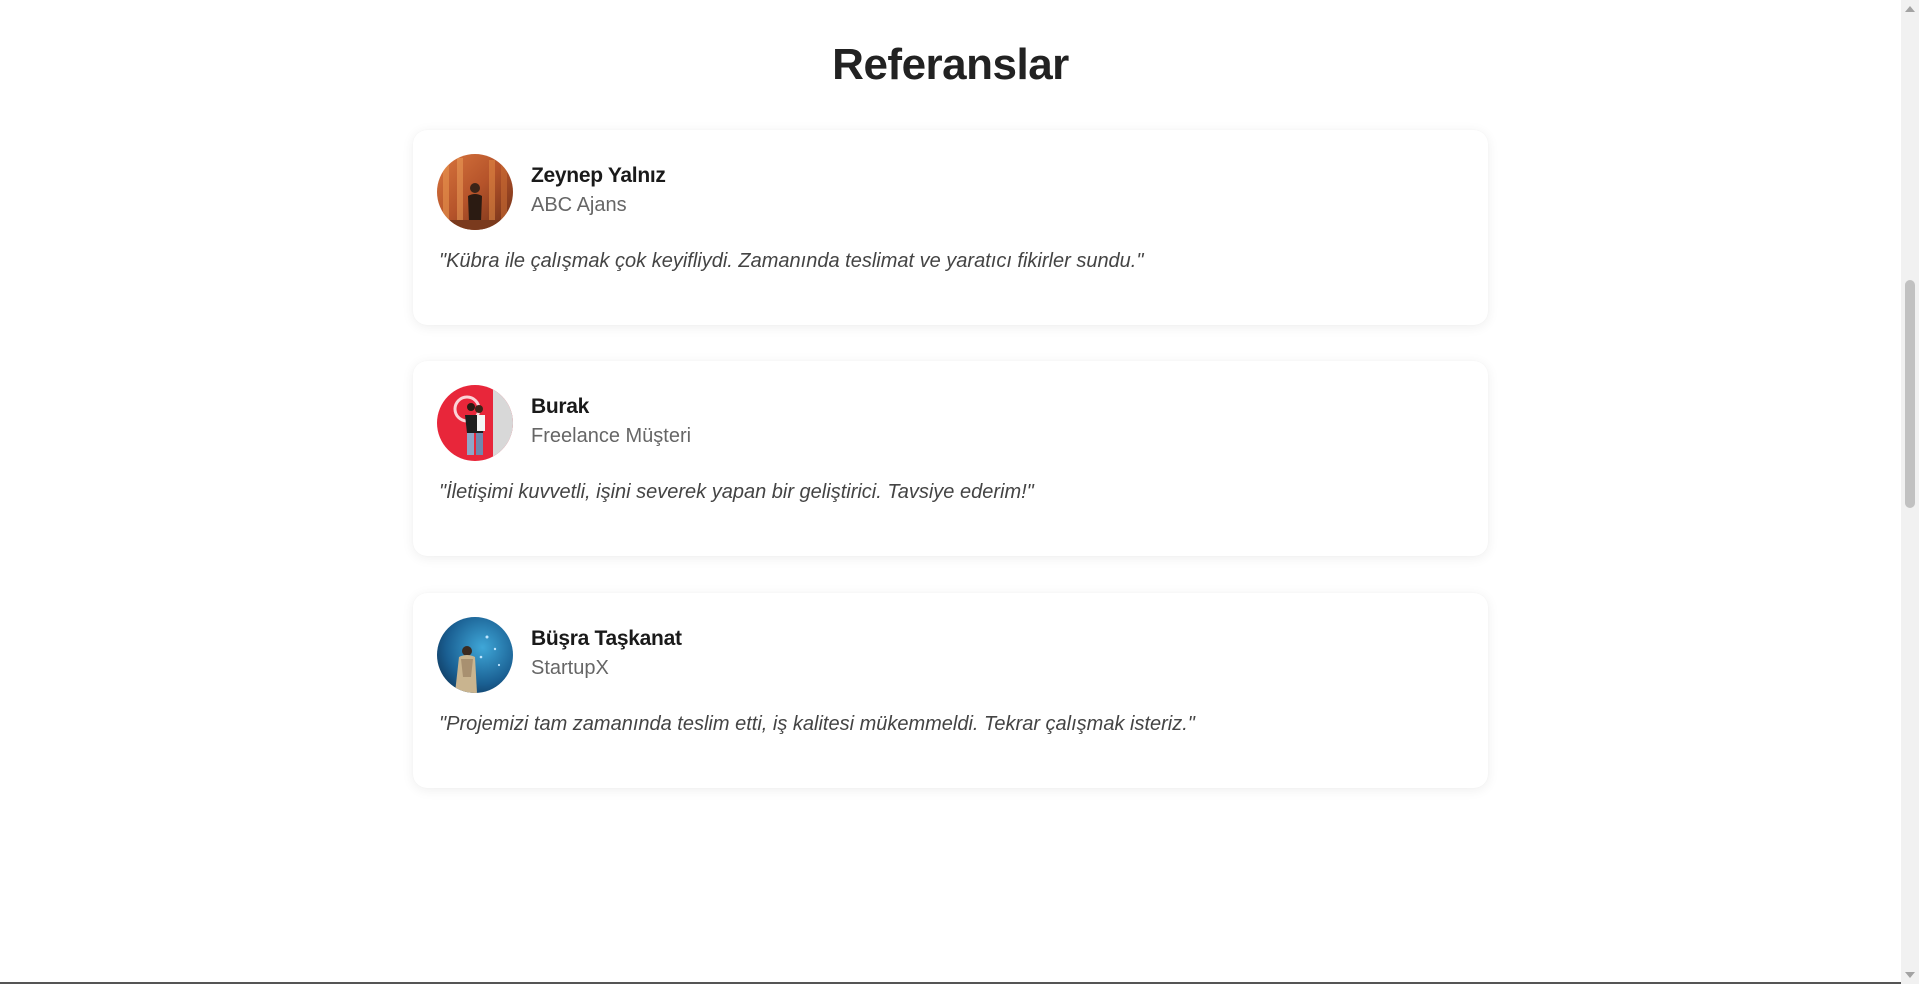 The width and height of the screenshot is (1919, 984). What do you see at coordinates (950, 64) in the screenshot?
I see `section-title: Referanslar` at bounding box center [950, 64].